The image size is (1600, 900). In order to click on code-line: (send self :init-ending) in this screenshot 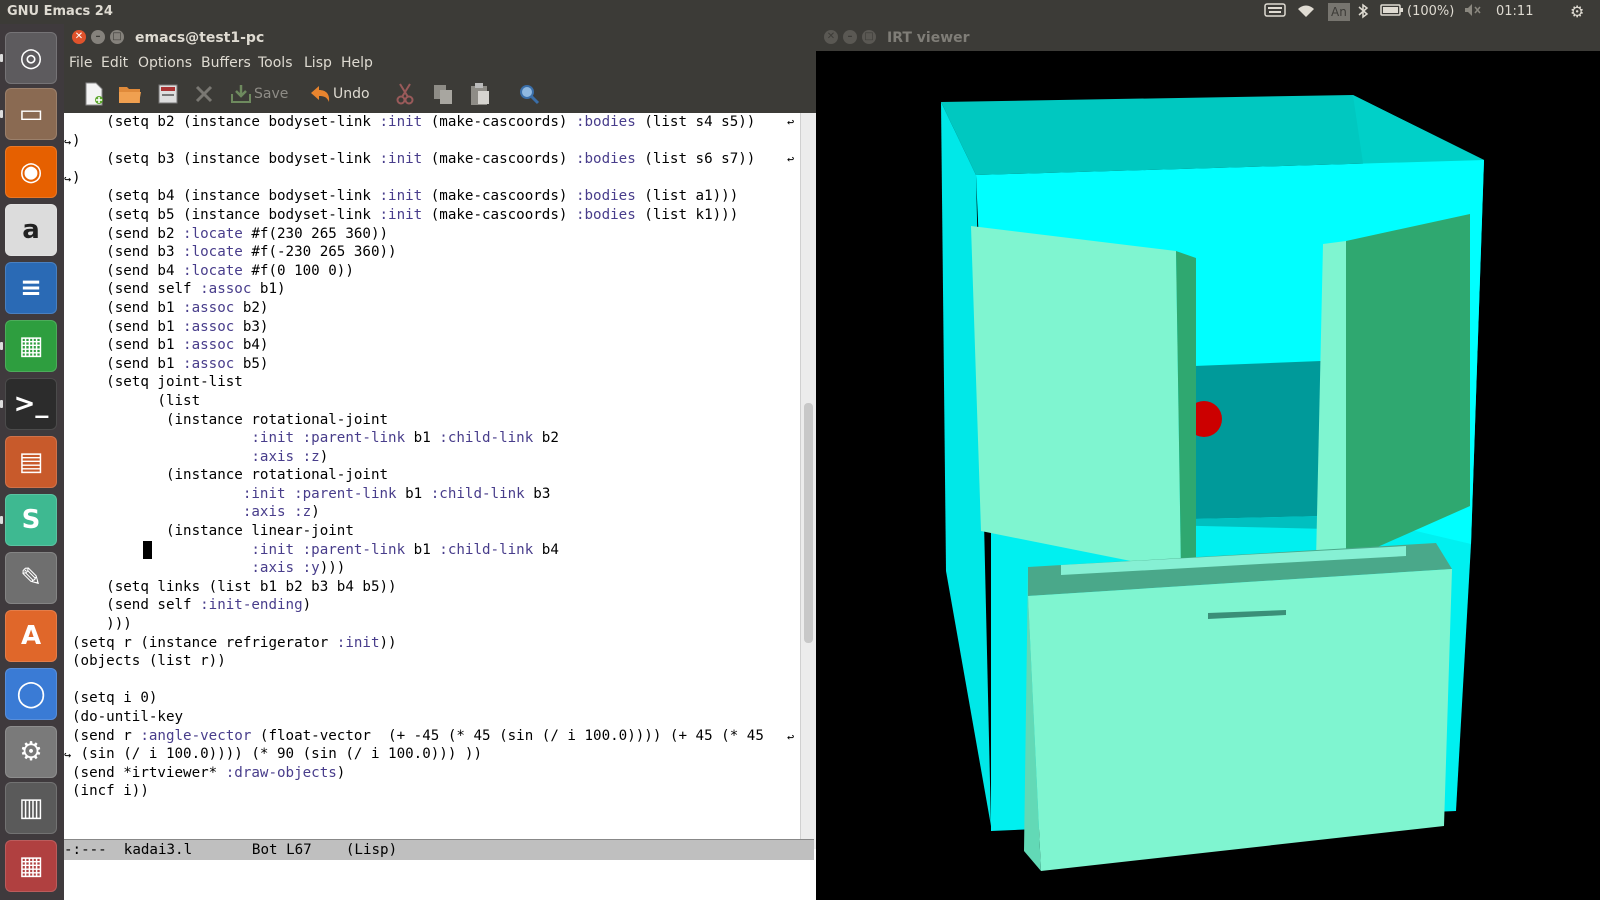, I will do `click(418, 605)`.